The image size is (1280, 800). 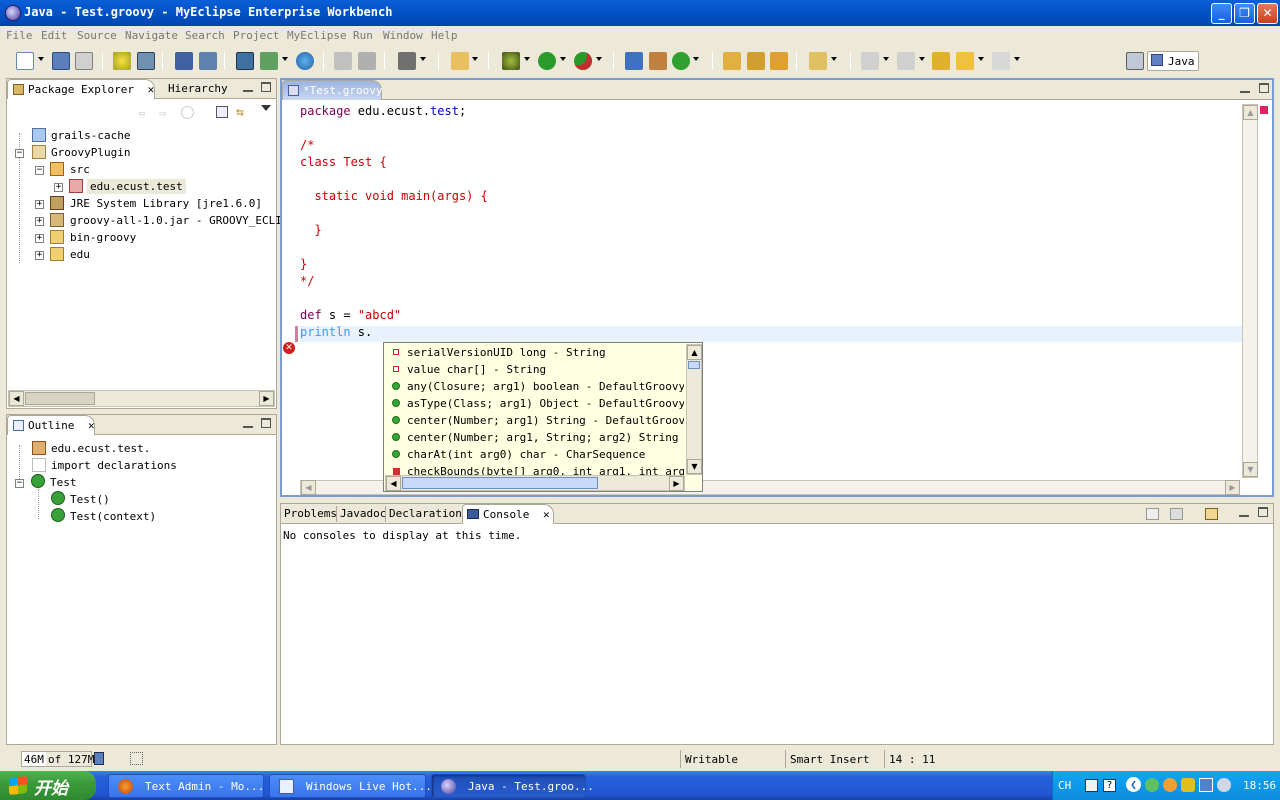 I want to click on tray-collapse-icon: ❮, so click(x=1133, y=784).